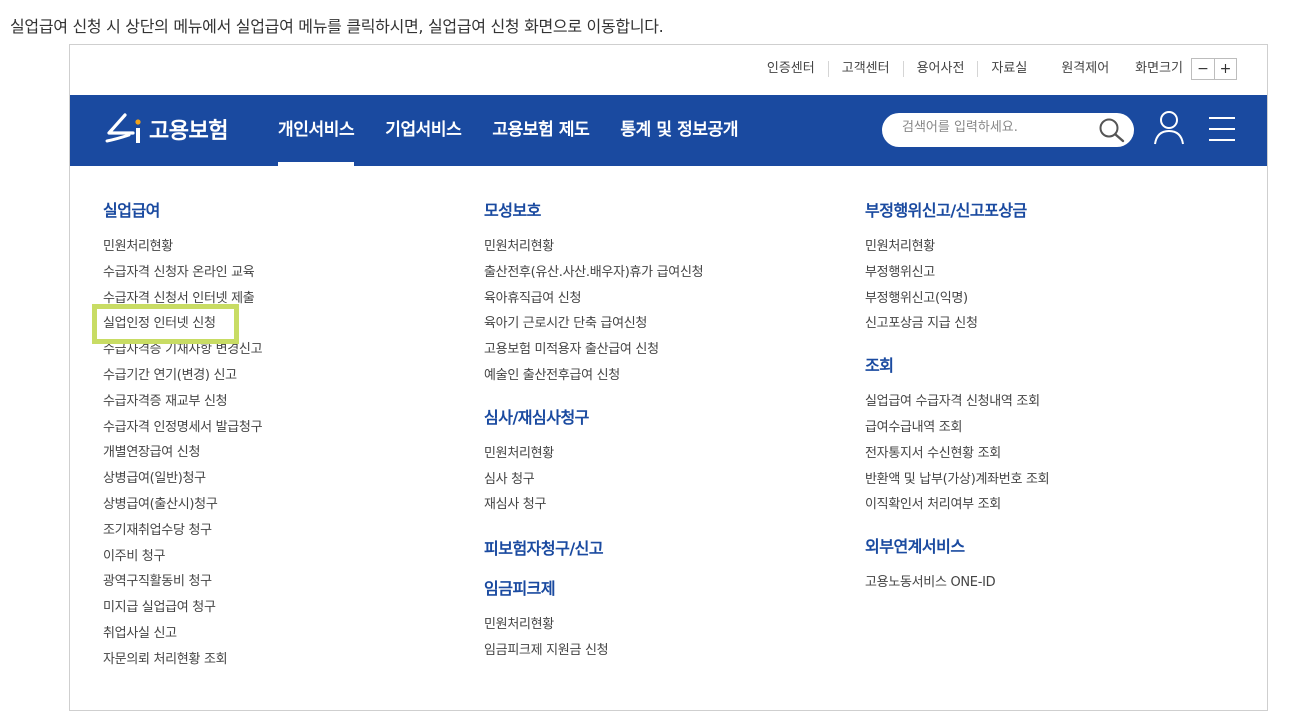 The width and height of the screenshot is (1292, 721). What do you see at coordinates (957, 428) in the screenshot?
I see `menu-link: 급여수급내역 조회` at bounding box center [957, 428].